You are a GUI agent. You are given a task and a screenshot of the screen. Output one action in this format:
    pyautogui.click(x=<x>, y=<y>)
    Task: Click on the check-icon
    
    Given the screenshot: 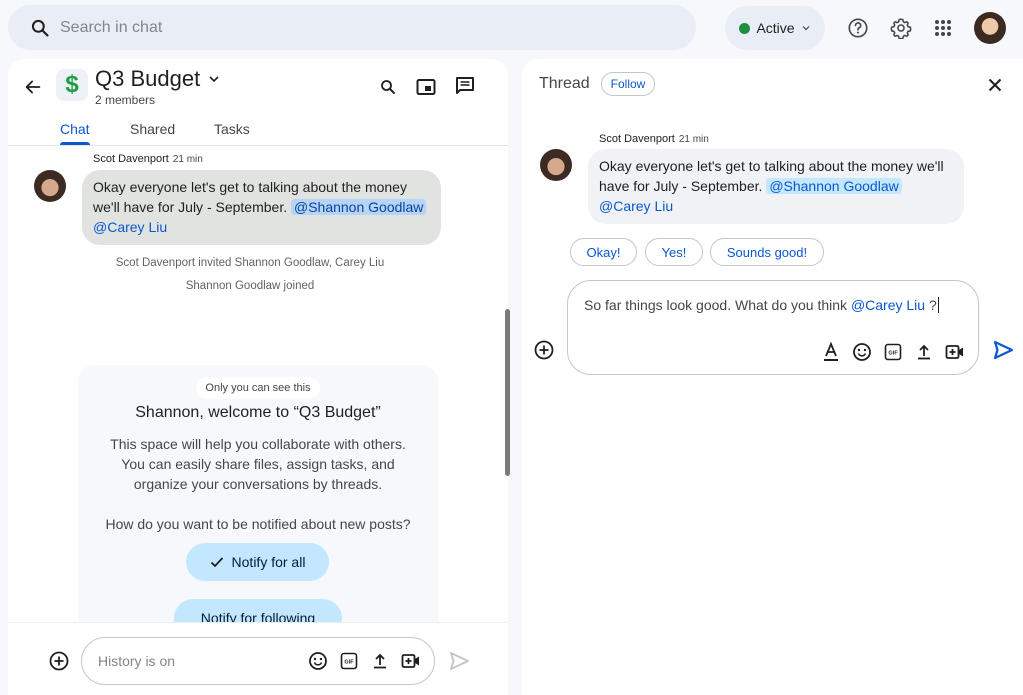 What is the action you would take?
    pyautogui.click(x=217, y=562)
    